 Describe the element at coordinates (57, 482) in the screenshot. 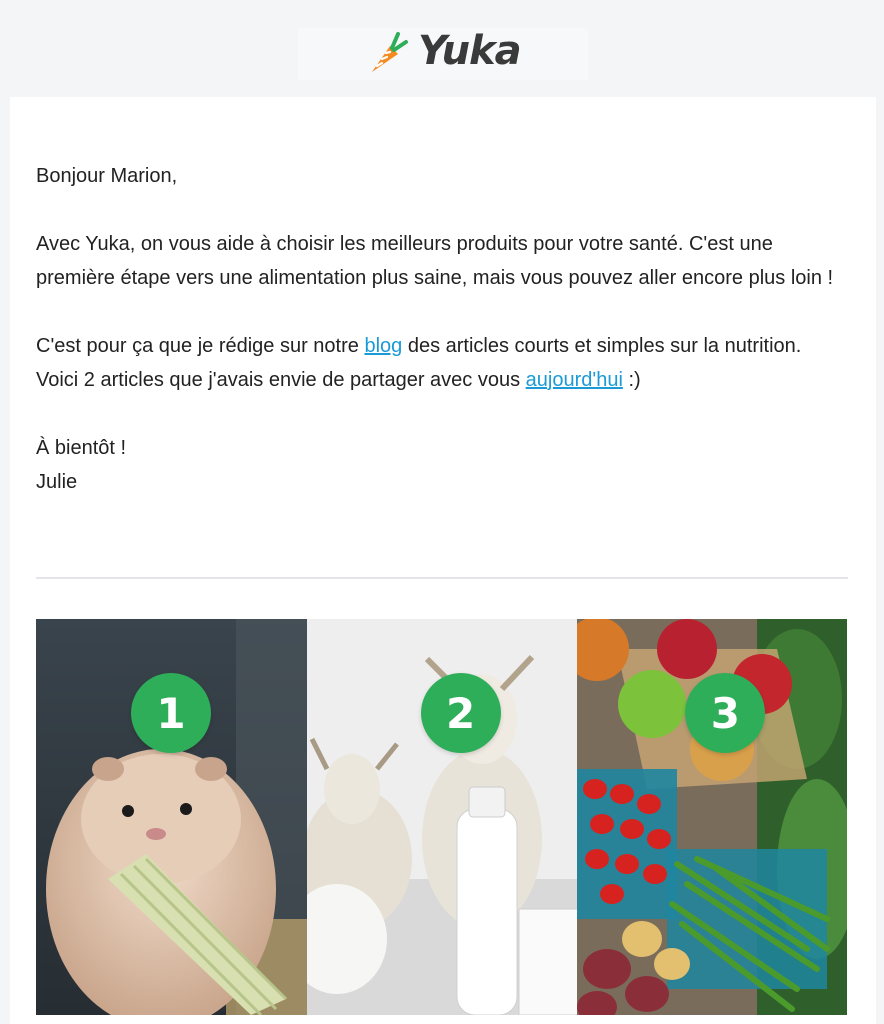

I see `signature: Julie` at that location.